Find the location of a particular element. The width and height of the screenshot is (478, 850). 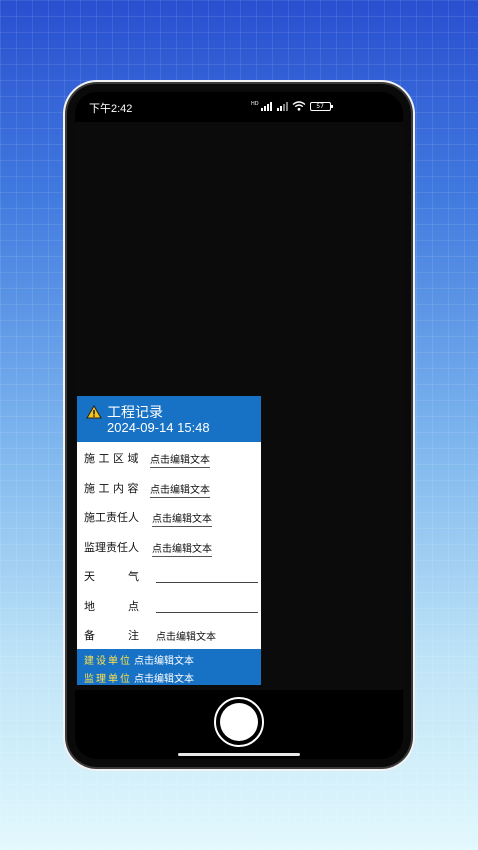

footer-construction-unit: 建设单位 点击编辑文本 is located at coordinates (139, 659).